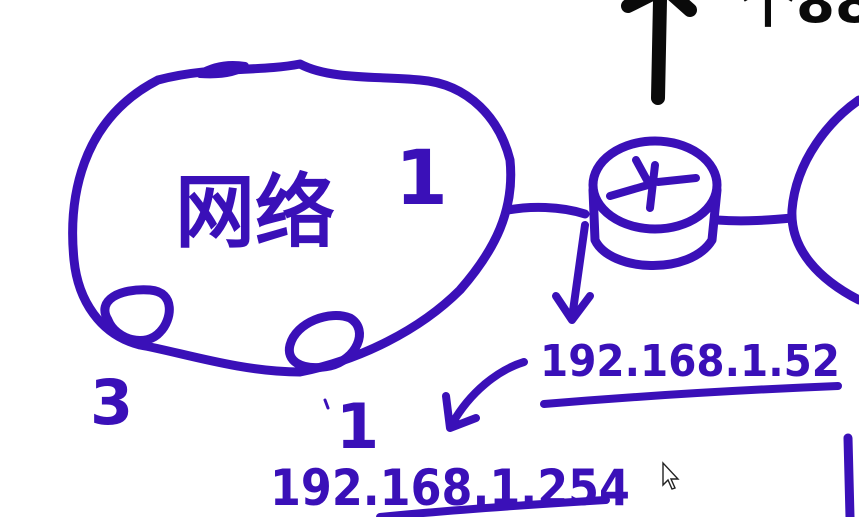 The height and width of the screenshot is (517, 859). Describe the element at coordinates (326, 404) in the screenshot. I see `gateway-port-tick` at that location.